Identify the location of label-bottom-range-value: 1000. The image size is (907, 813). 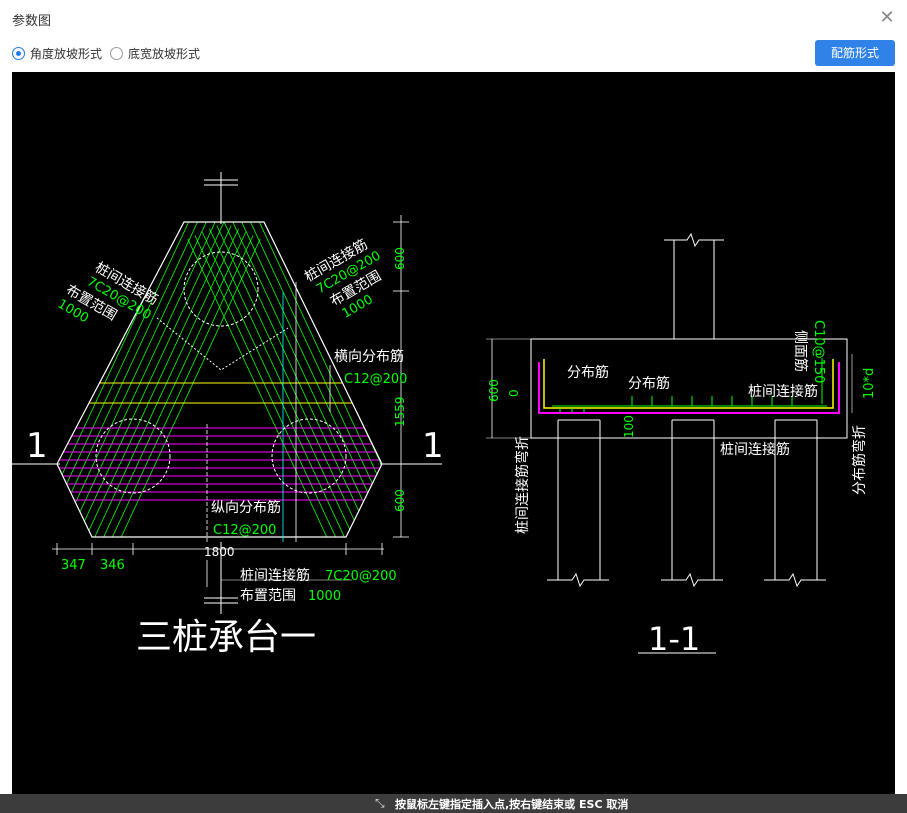
(324, 596).